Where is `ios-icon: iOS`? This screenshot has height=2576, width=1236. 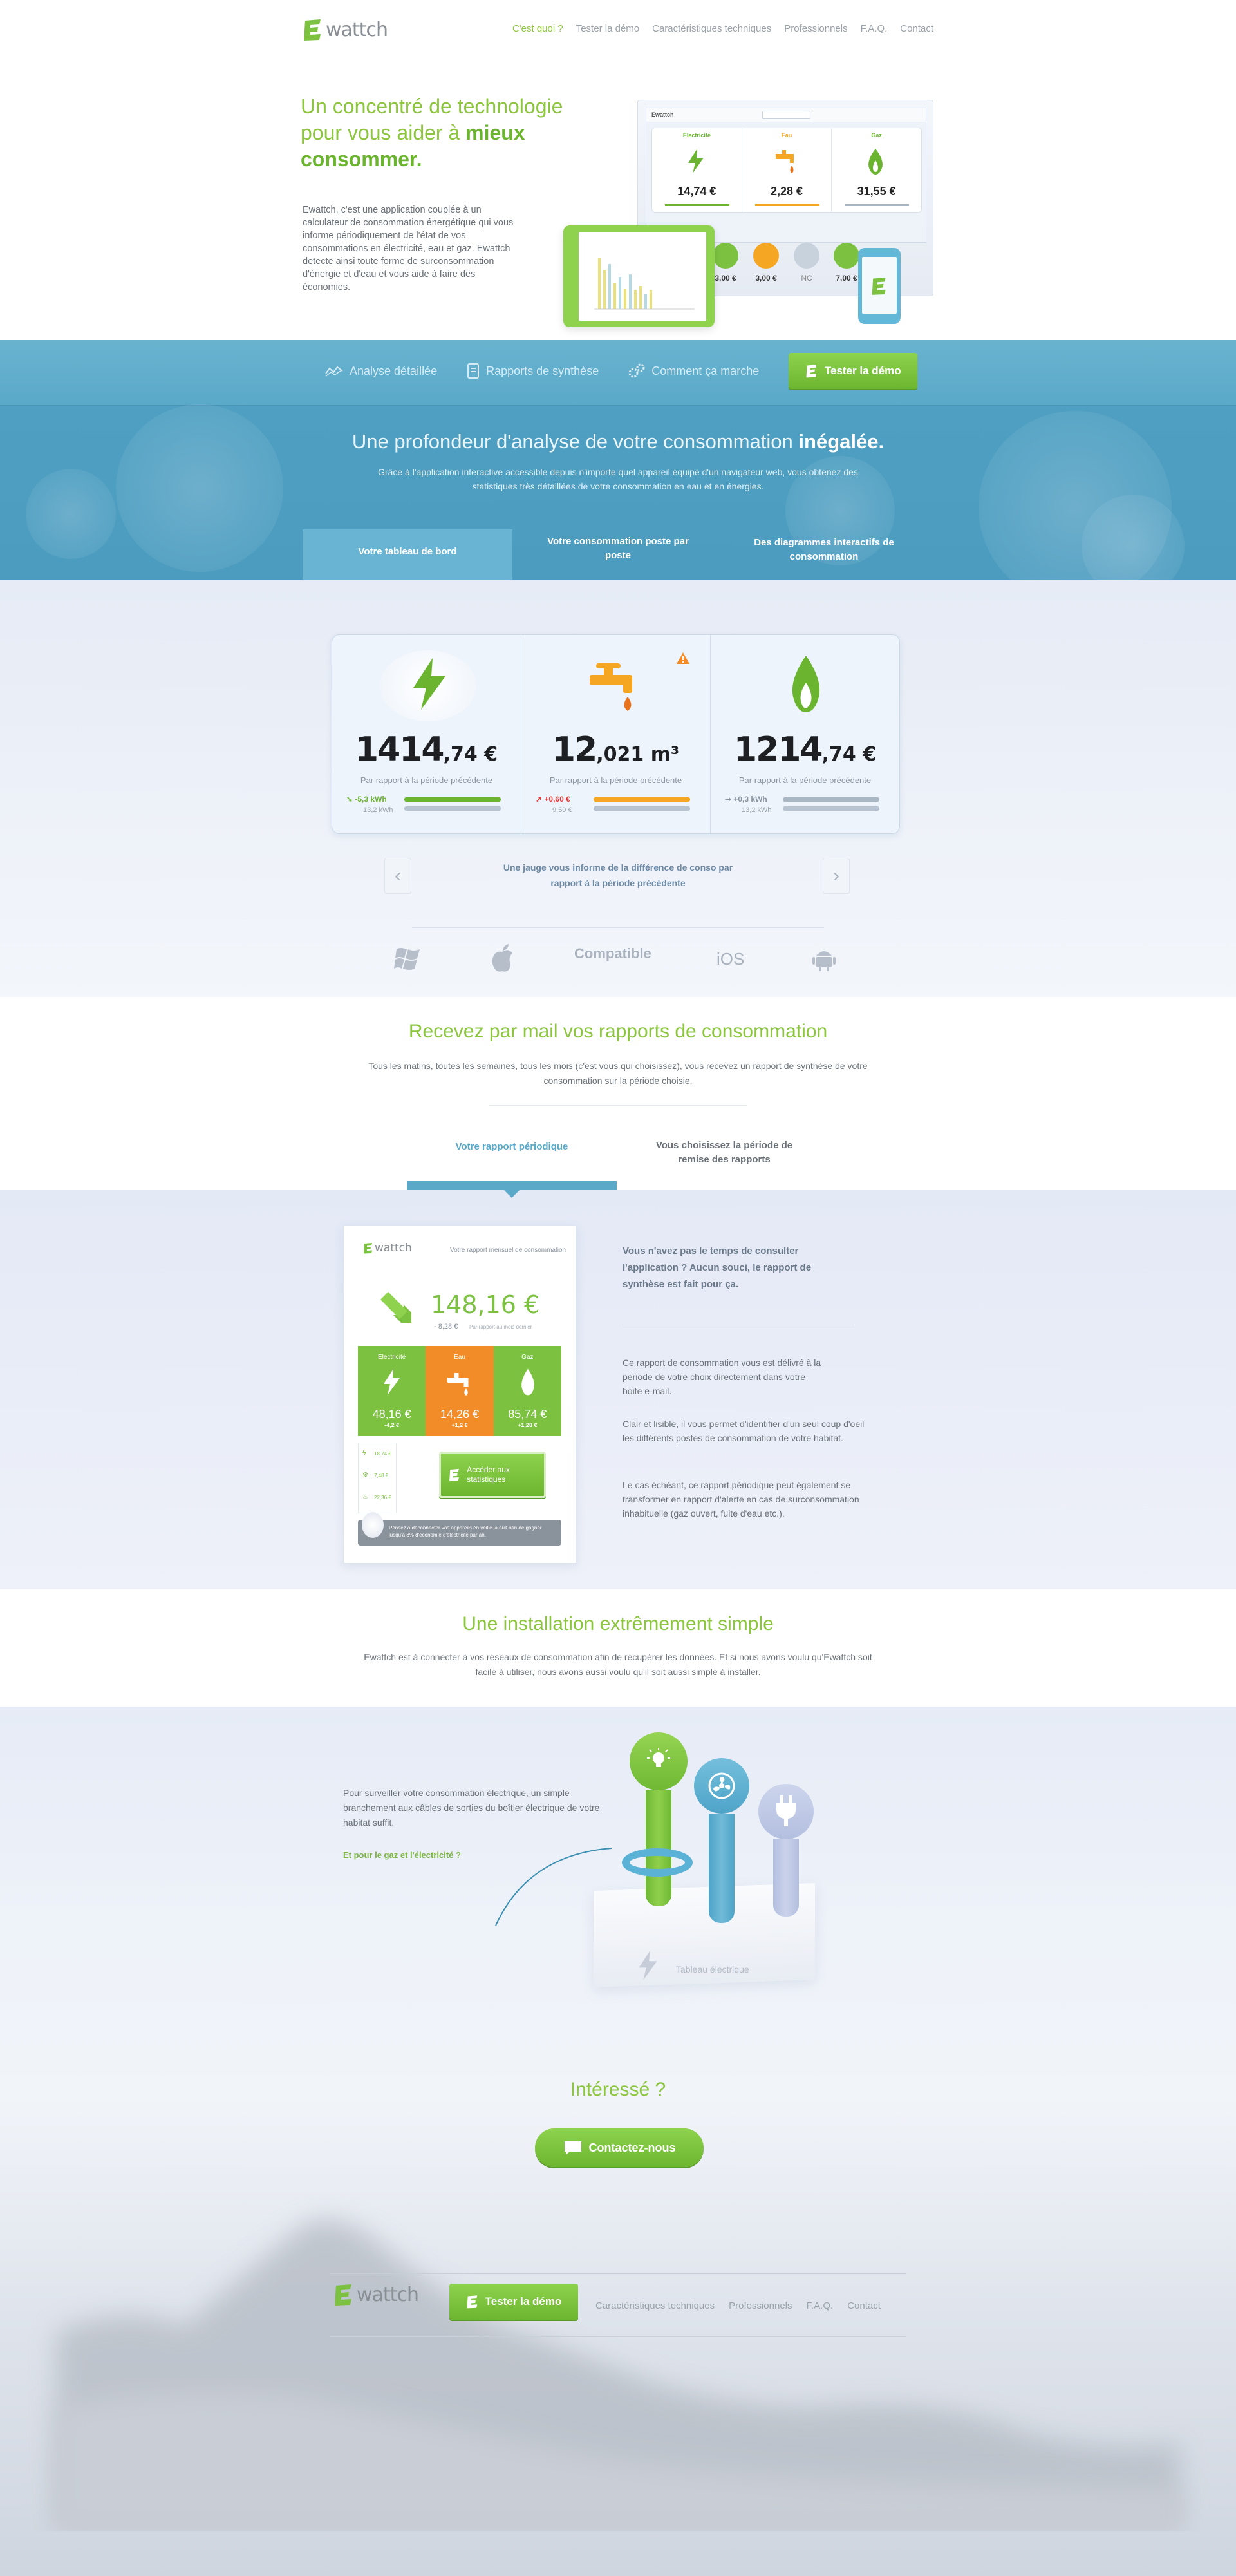 ios-icon: iOS is located at coordinates (731, 959).